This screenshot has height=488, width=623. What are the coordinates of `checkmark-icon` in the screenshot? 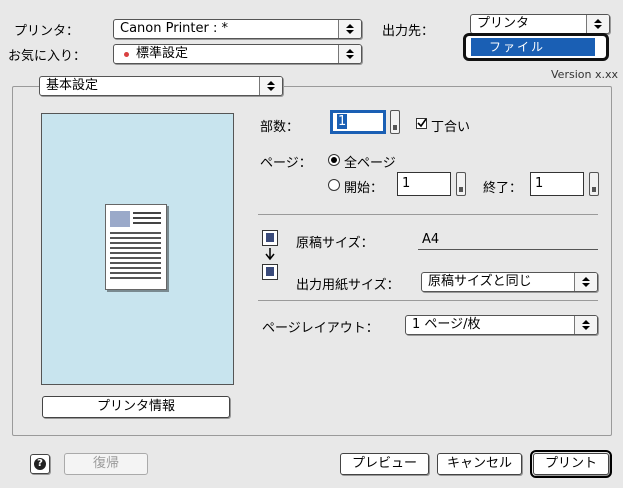 It's located at (422, 123).